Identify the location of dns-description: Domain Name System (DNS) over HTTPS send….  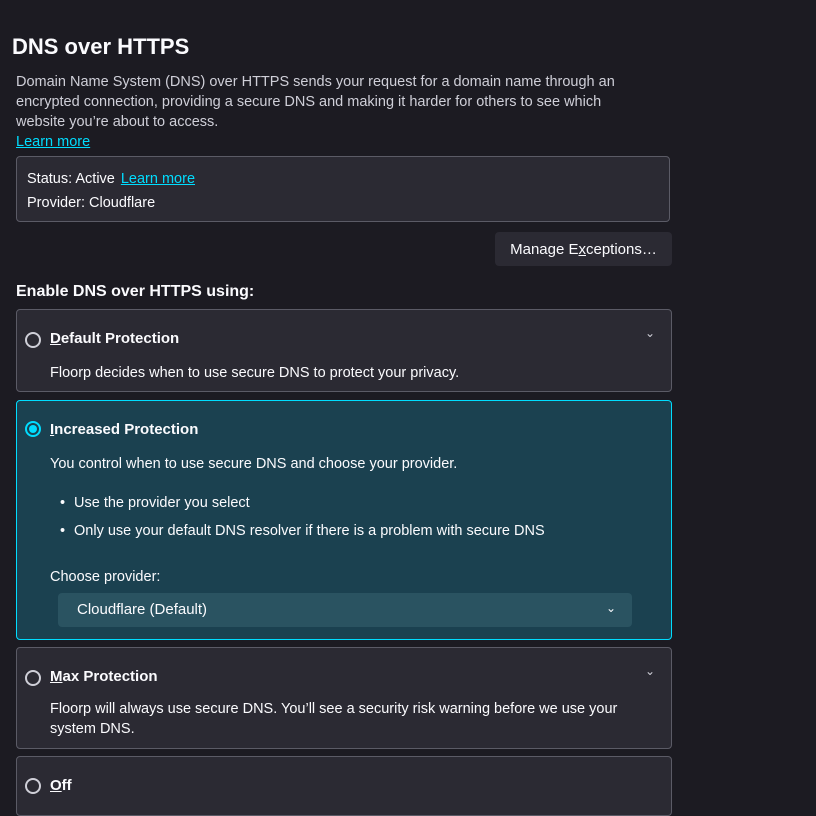
(315, 102).